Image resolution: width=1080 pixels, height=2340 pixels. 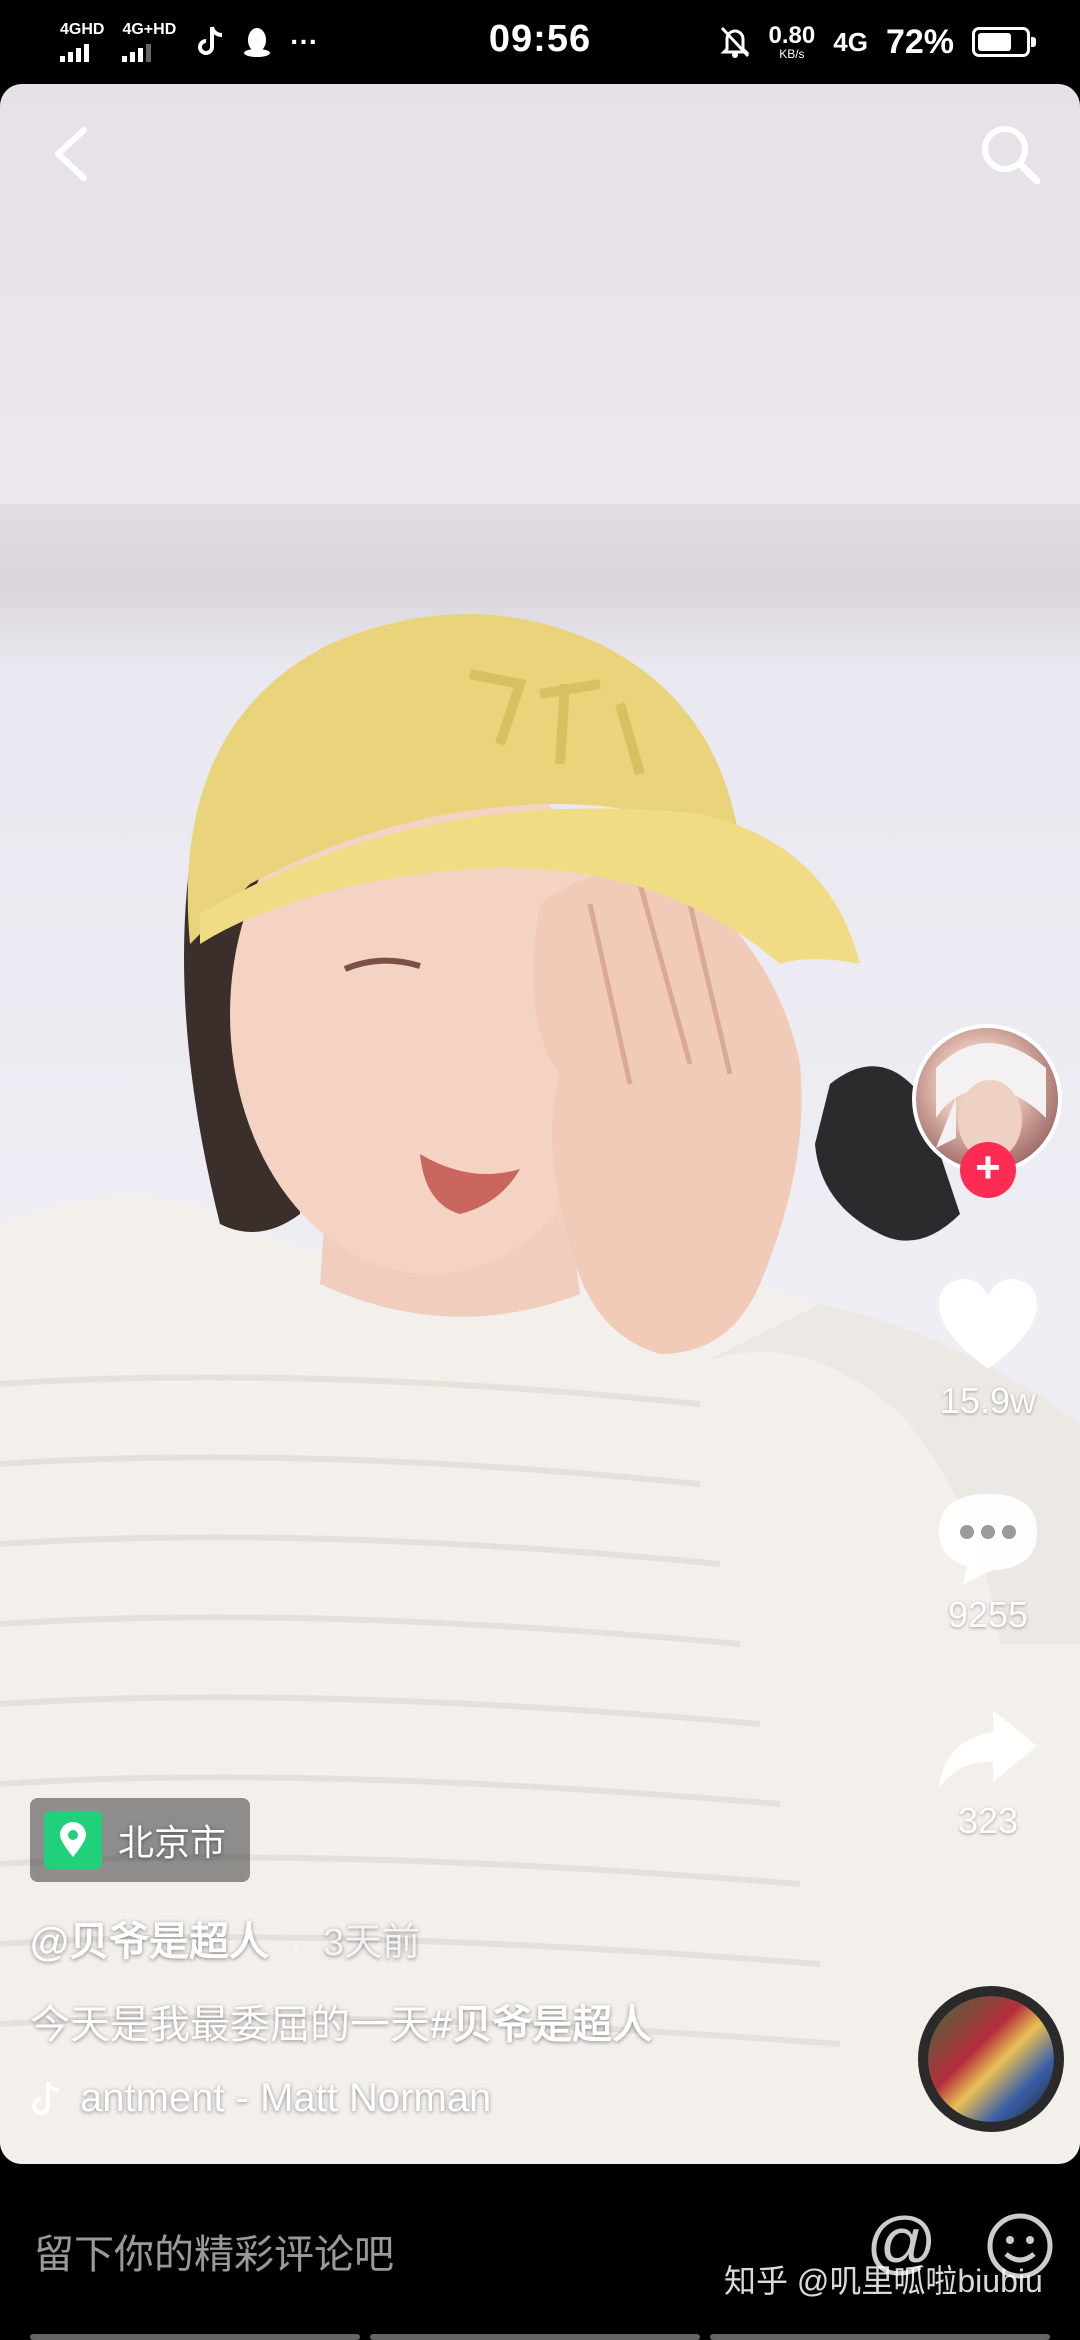 What do you see at coordinates (990, 1114) in the screenshot?
I see `creator-avatar-group: +` at bounding box center [990, 1114].